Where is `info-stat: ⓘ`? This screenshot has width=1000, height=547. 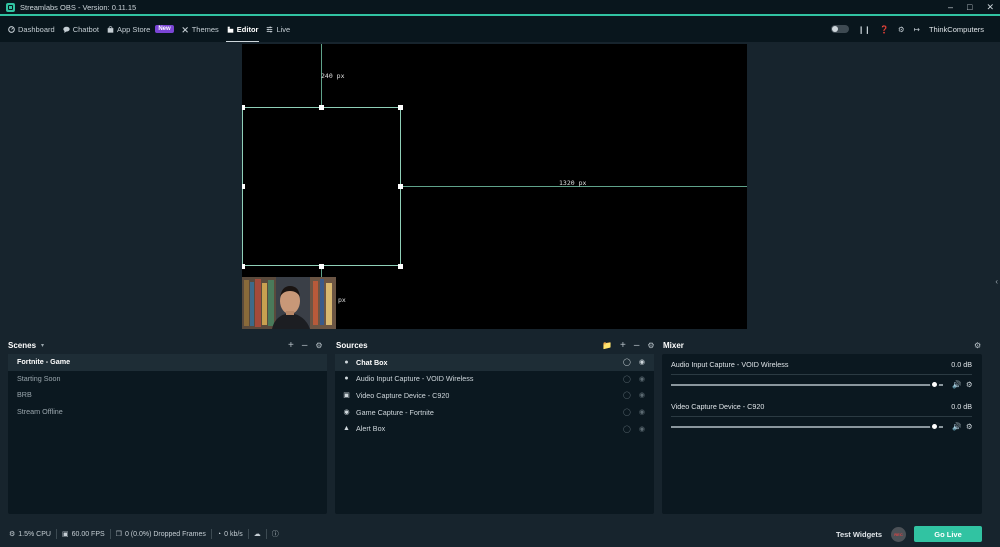
info-stat: ⓘ is located at coordinates (275, 534).